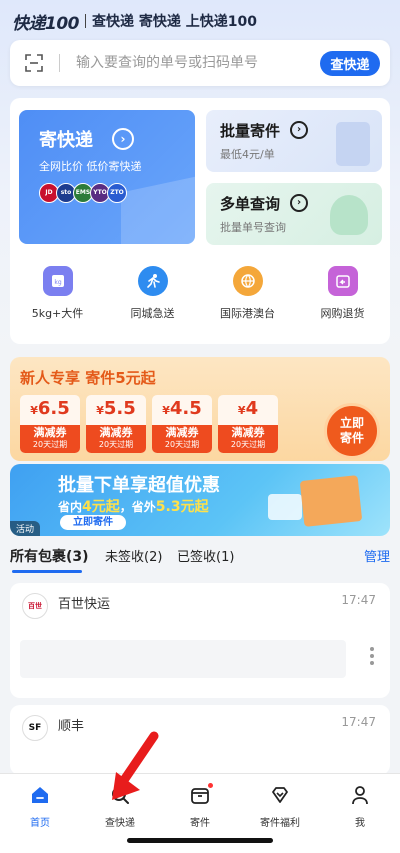 Image resolution: width=400 pixels, height=853 pixels. I want to click on tab-signed: 已签收(1), so click(205, 555).